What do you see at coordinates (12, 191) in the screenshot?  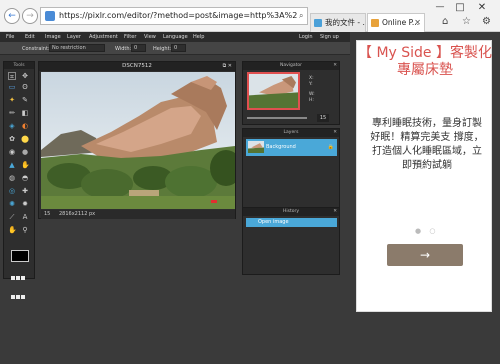 I see `redeye-tool-icon: ◎` at bounding box center [12, 191].